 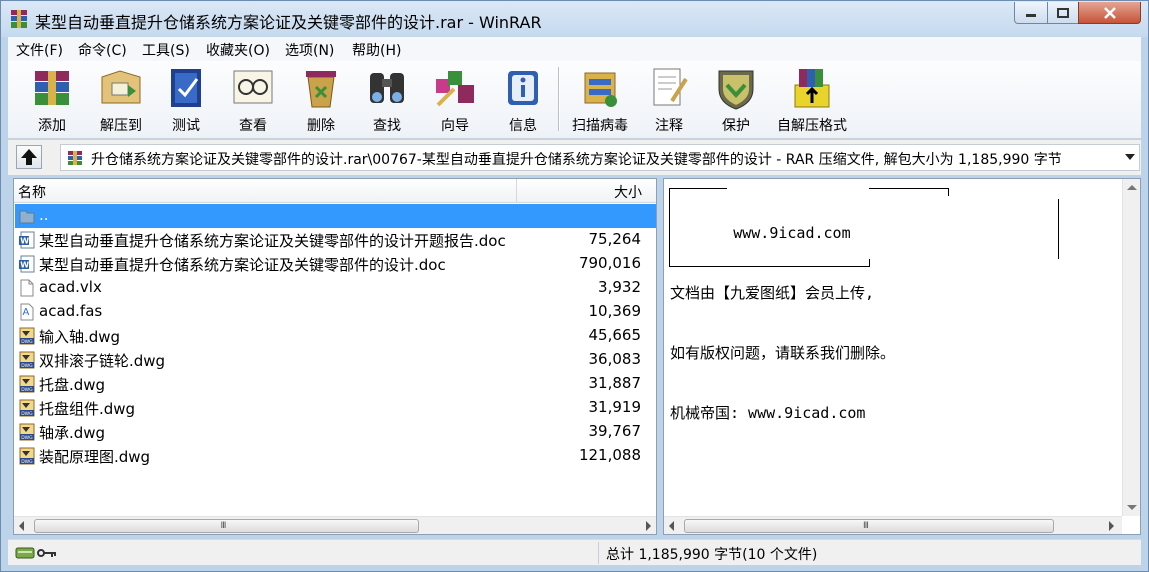 What do you see at coordinates (335, 216) in the screenshot?
I see `table-row: ..` at bounding box center [335, 216].